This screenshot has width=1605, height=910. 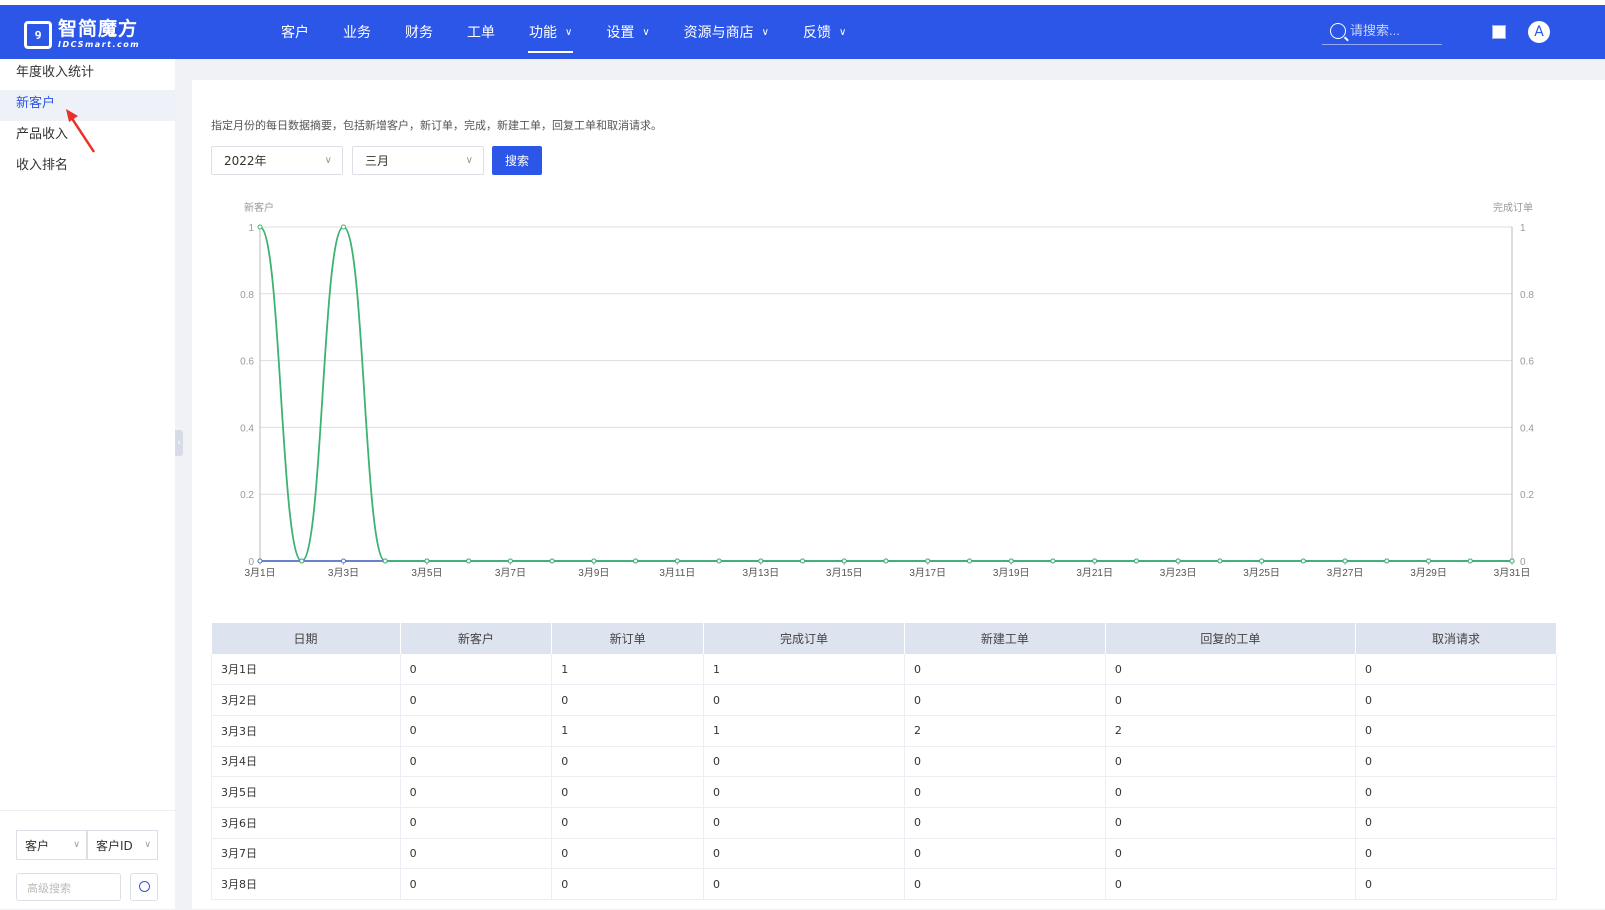 What do you see at coordinates (418, 160) in the screenshot?
I see `month-select: 三月 ∨` at bounding box center [418, 160].